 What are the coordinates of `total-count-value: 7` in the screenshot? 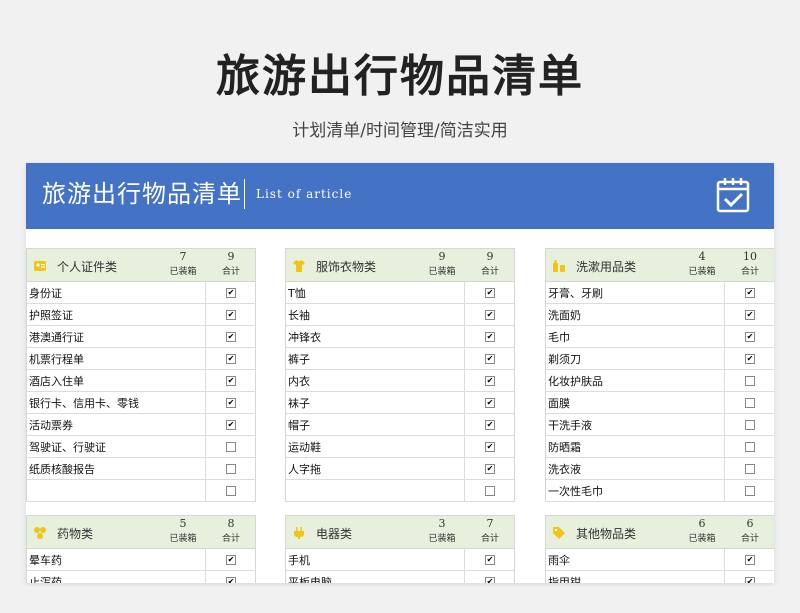 It's located at (490, 523).